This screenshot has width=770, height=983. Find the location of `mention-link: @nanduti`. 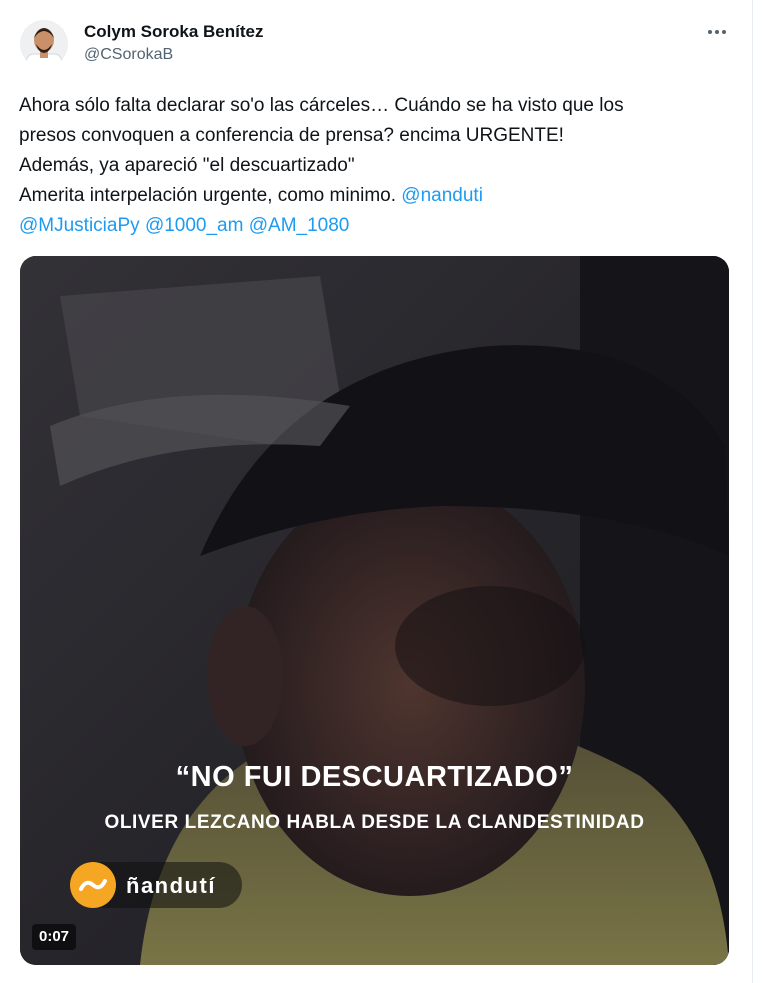

mention-link: @nanduti is located at coordinates (442, 195).